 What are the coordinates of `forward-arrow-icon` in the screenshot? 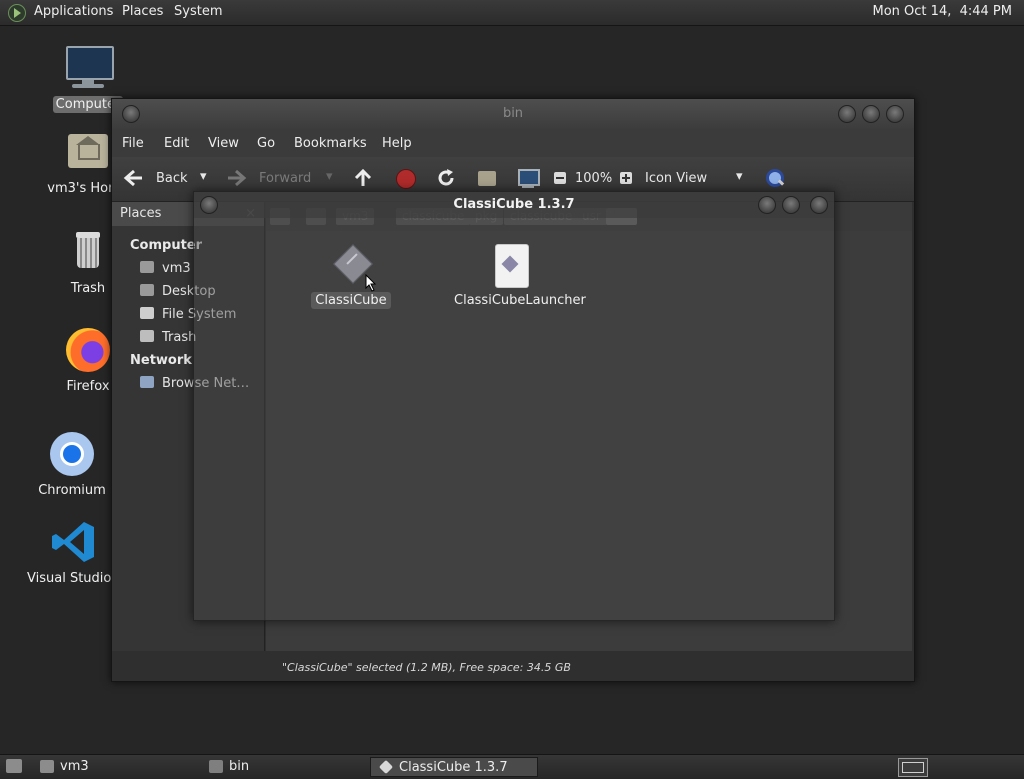 It's located at (237, 178).